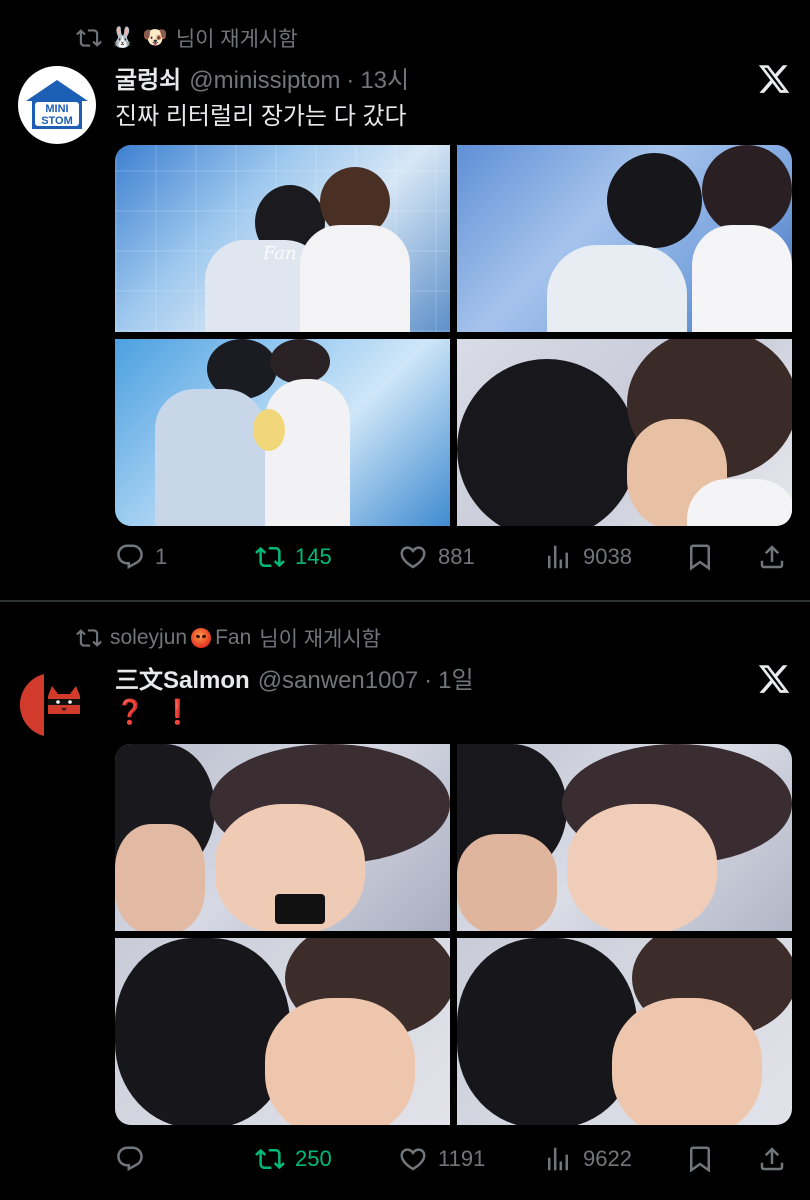 The image size is (810, 1200). I want to click on reposter-username: soleyjun, so click(149, 637).